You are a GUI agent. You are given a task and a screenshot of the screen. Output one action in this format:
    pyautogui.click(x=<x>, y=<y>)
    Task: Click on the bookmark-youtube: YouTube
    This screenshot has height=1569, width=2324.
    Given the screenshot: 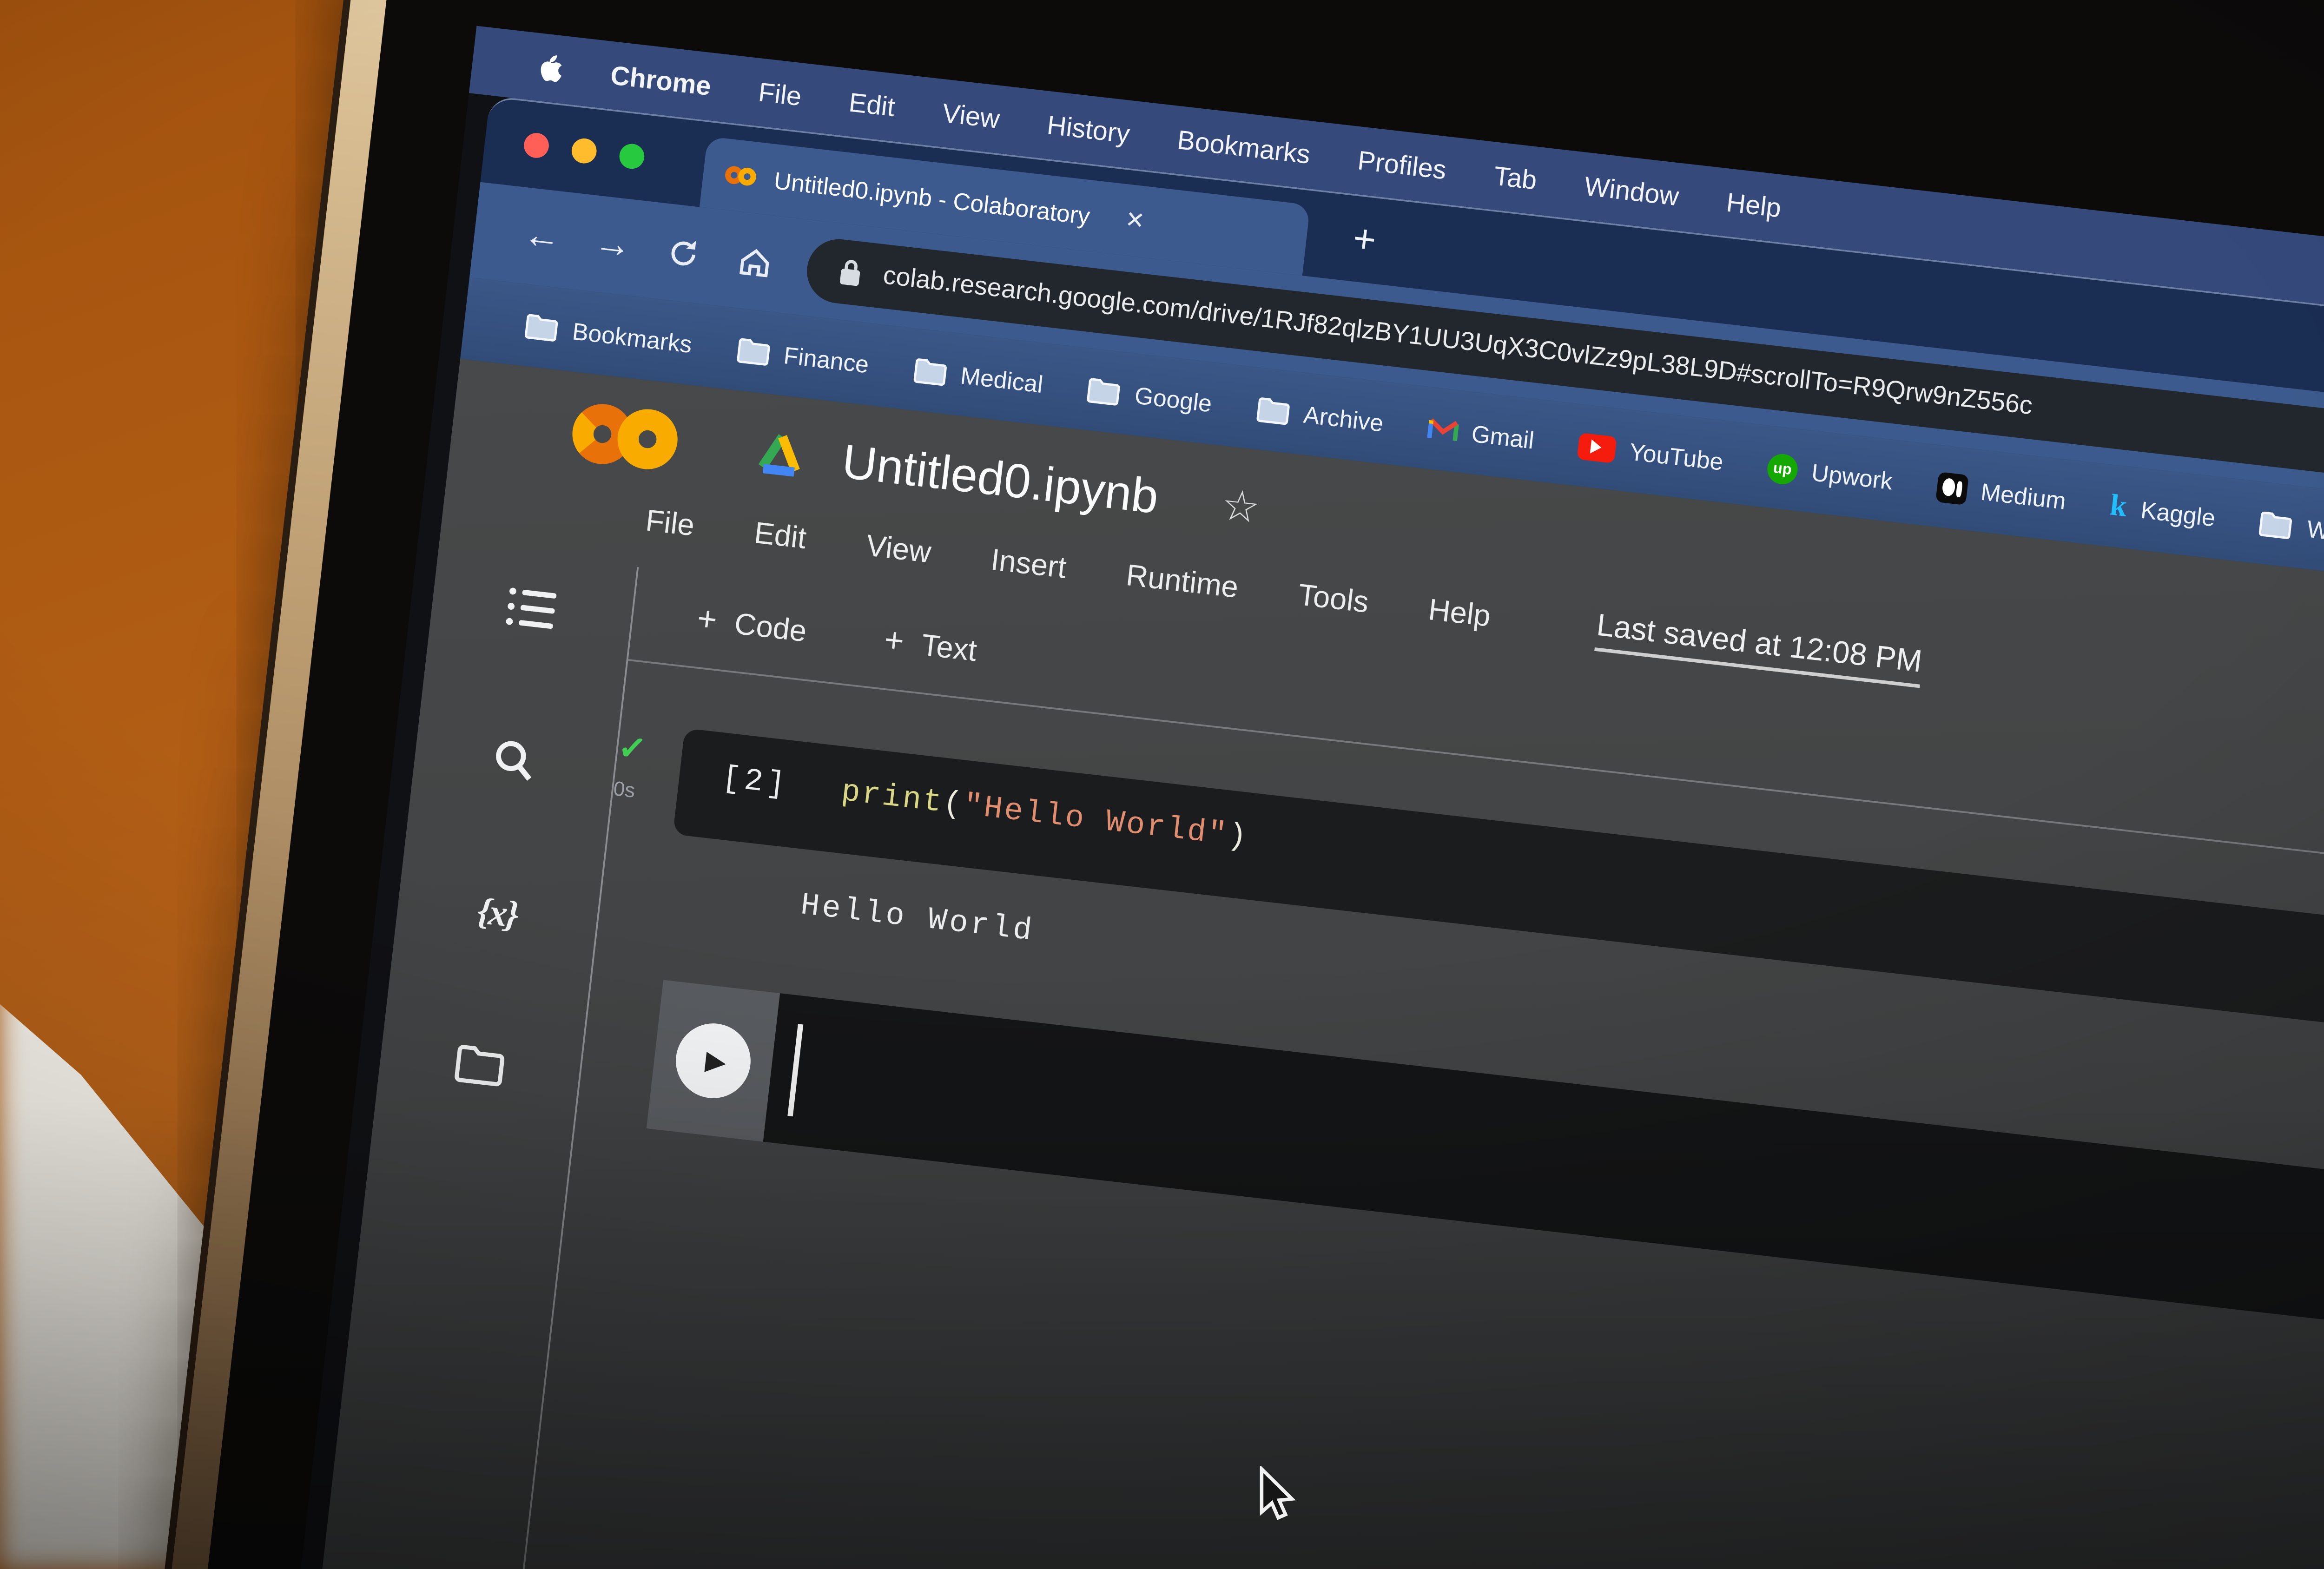 What is the action you would take?
    pyautogui.click(x=1651, y=453)
    